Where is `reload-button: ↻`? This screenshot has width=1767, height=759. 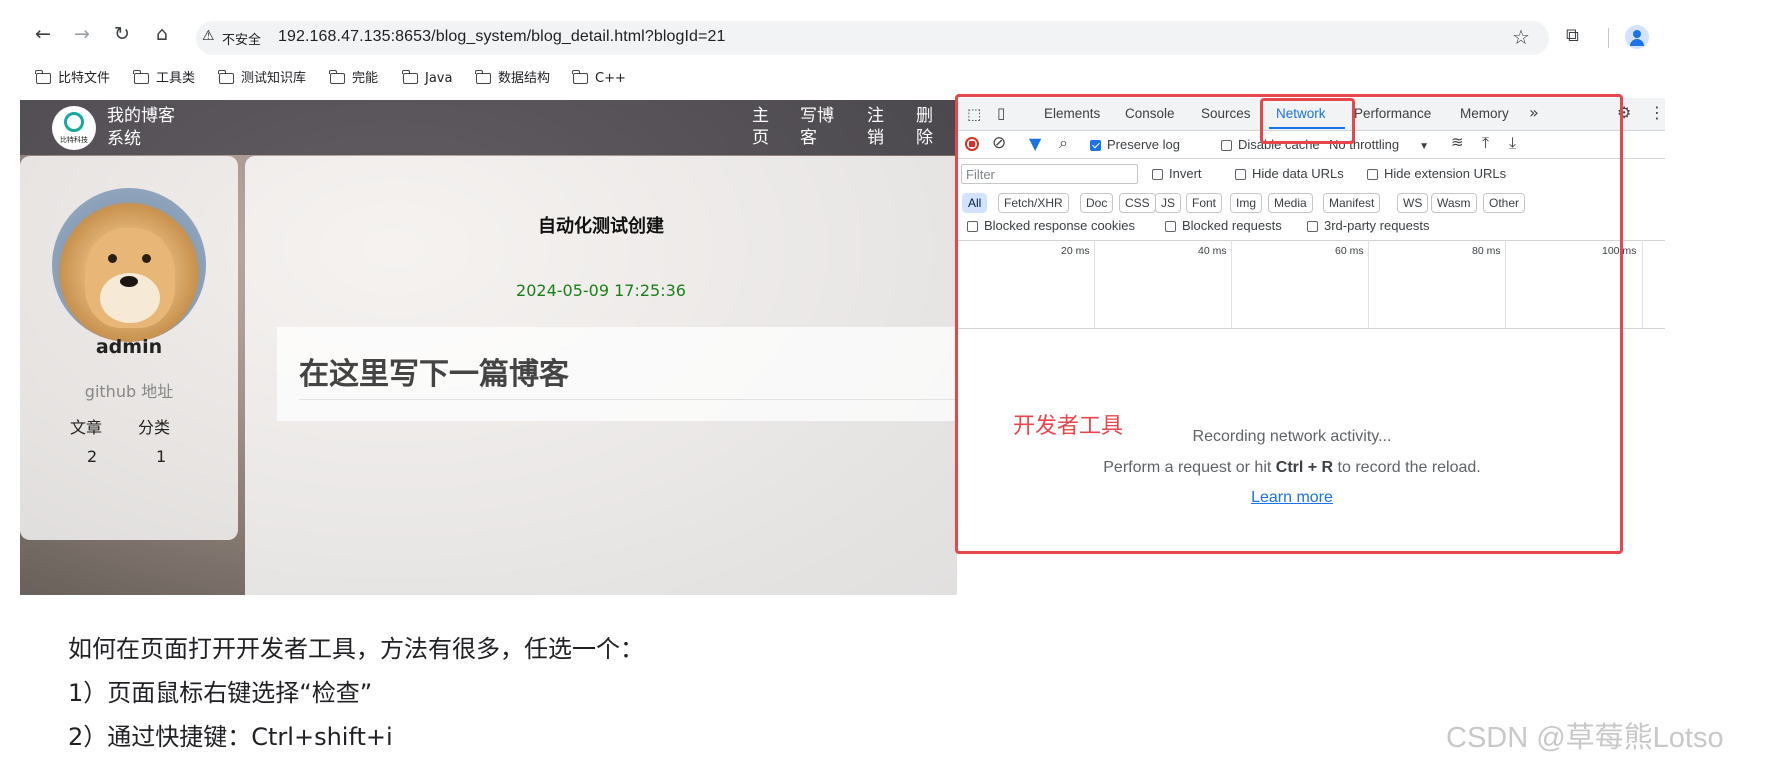
reload-button: ↻ is located at coordinates (122, 34).